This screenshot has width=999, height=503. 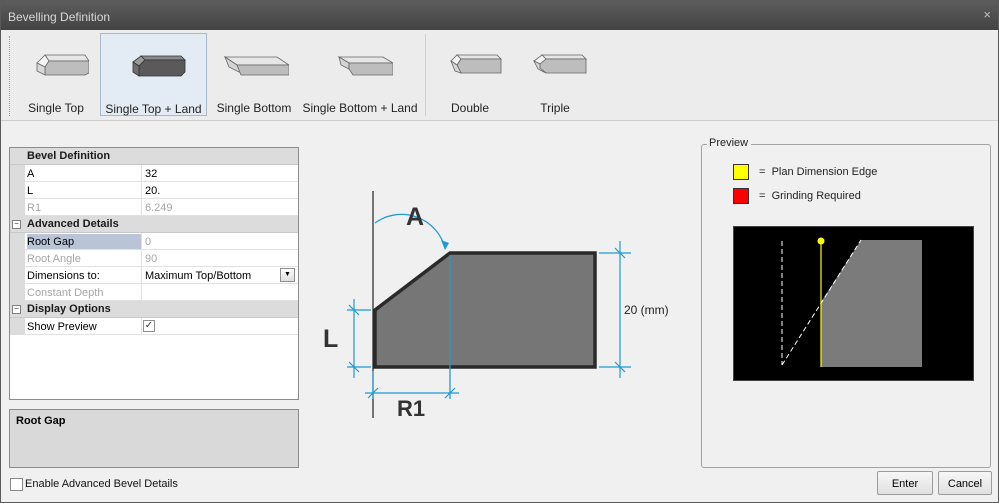 What do you see at coordinates (965, 483) in the screenshot?
I see `cancel-button: Cancel` at bounding box center [965, 483].